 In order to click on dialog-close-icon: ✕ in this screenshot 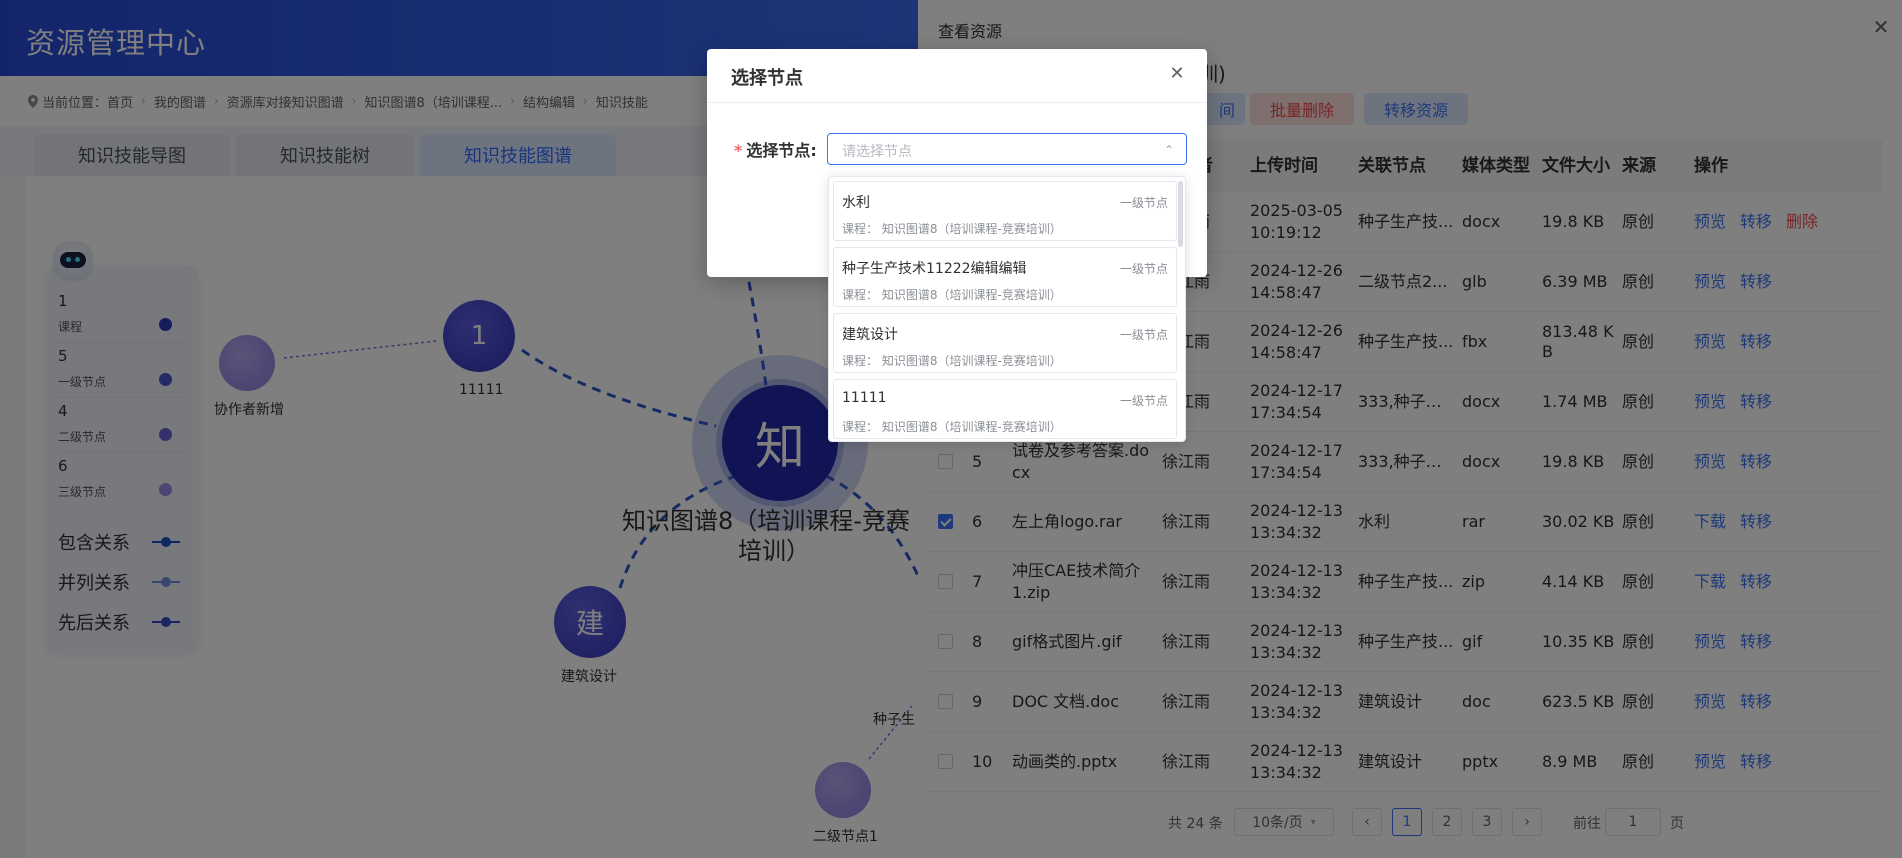, I will do `click(1177, 74)`.